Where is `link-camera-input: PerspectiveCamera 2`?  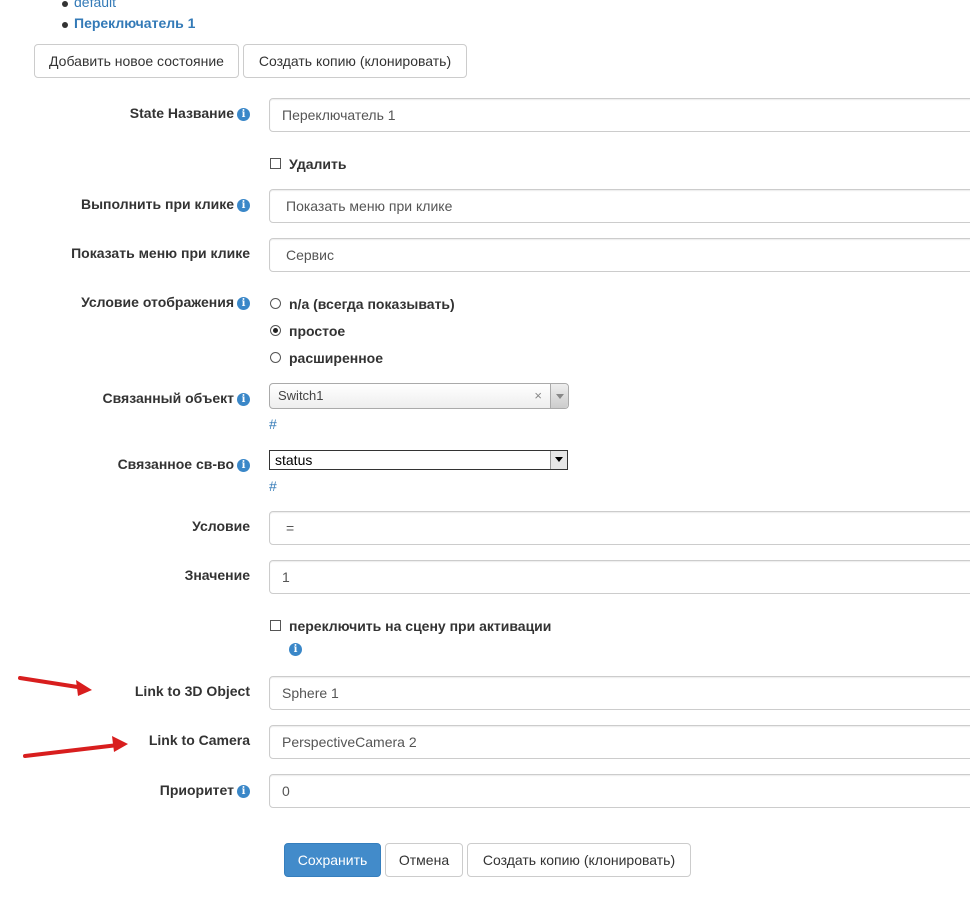 link-camera-input: PerspectiveCamera 2 is located at coordinates (619, 742).